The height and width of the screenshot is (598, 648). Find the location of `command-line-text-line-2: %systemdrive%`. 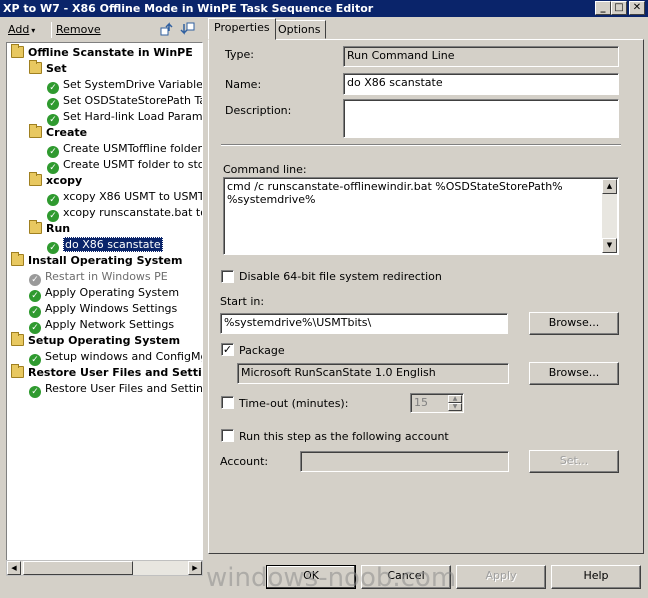

command-line-text-line-2: %systemdrive% is located at coordinates (271, 199).